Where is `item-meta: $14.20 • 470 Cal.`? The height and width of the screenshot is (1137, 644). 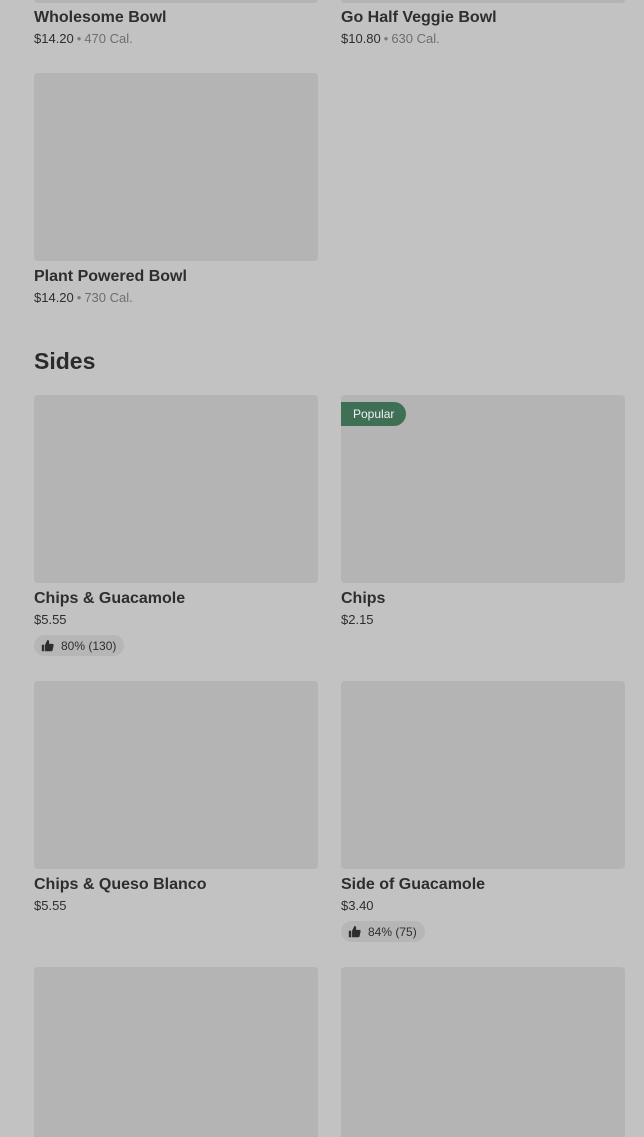 item-meta: $14.20 • 470 Cal. is located at coordinates (176, 39).